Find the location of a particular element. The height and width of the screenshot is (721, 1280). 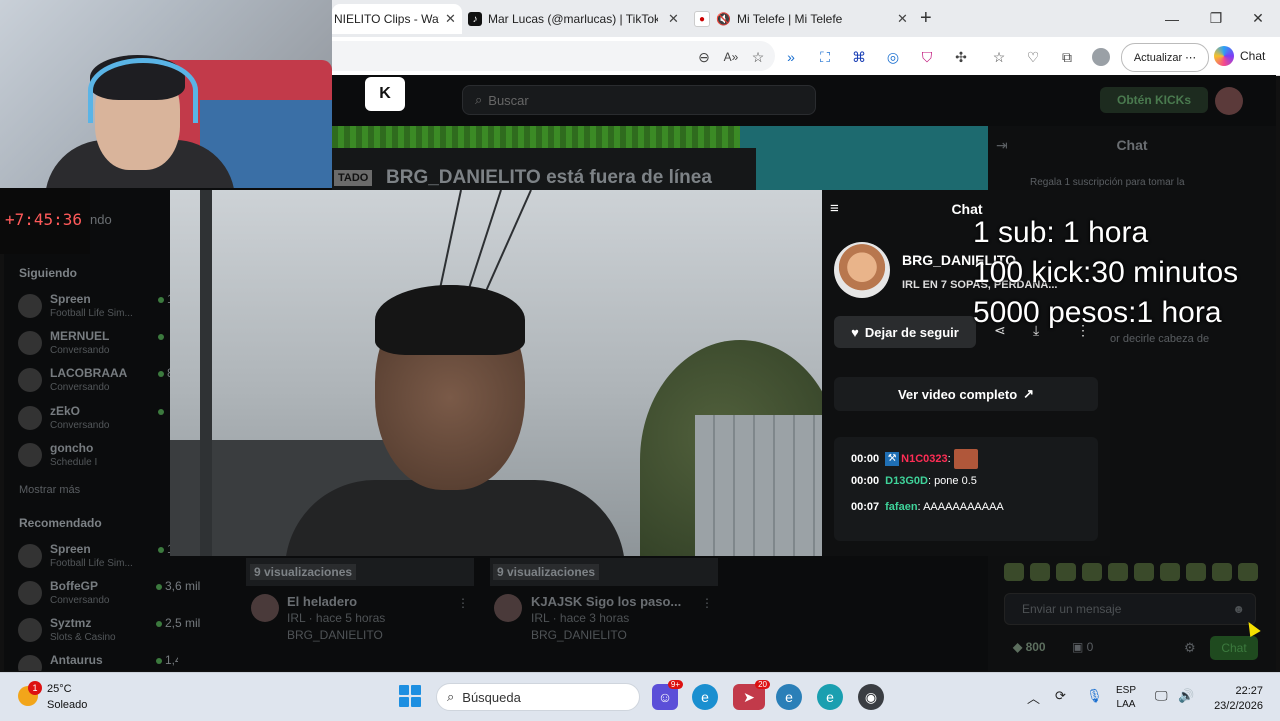

chat-settings-gear-icon: ⚙ is located at coordinates (1190, 648).